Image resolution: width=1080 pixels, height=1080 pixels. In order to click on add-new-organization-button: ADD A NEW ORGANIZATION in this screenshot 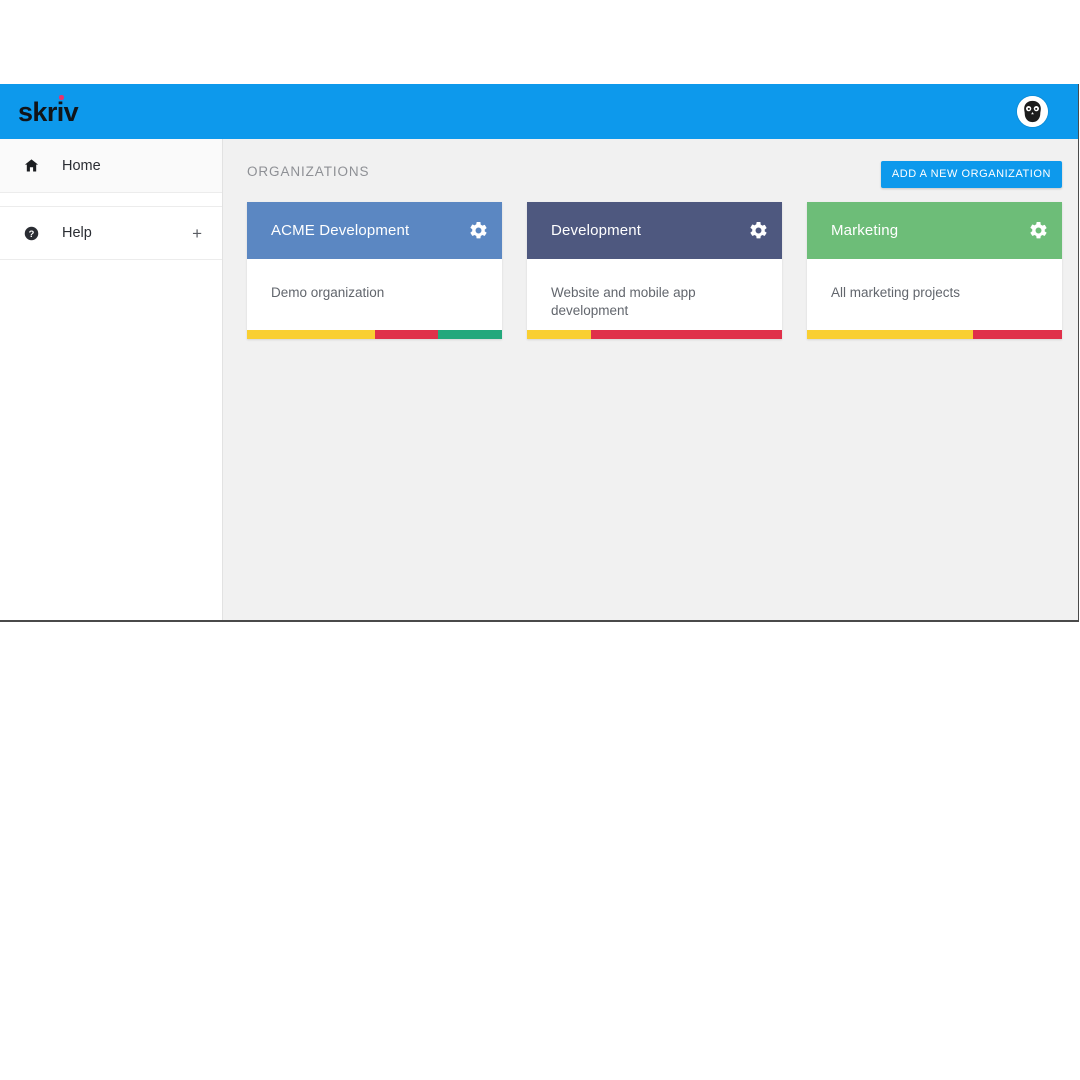, I will do `click(971, 174)`.